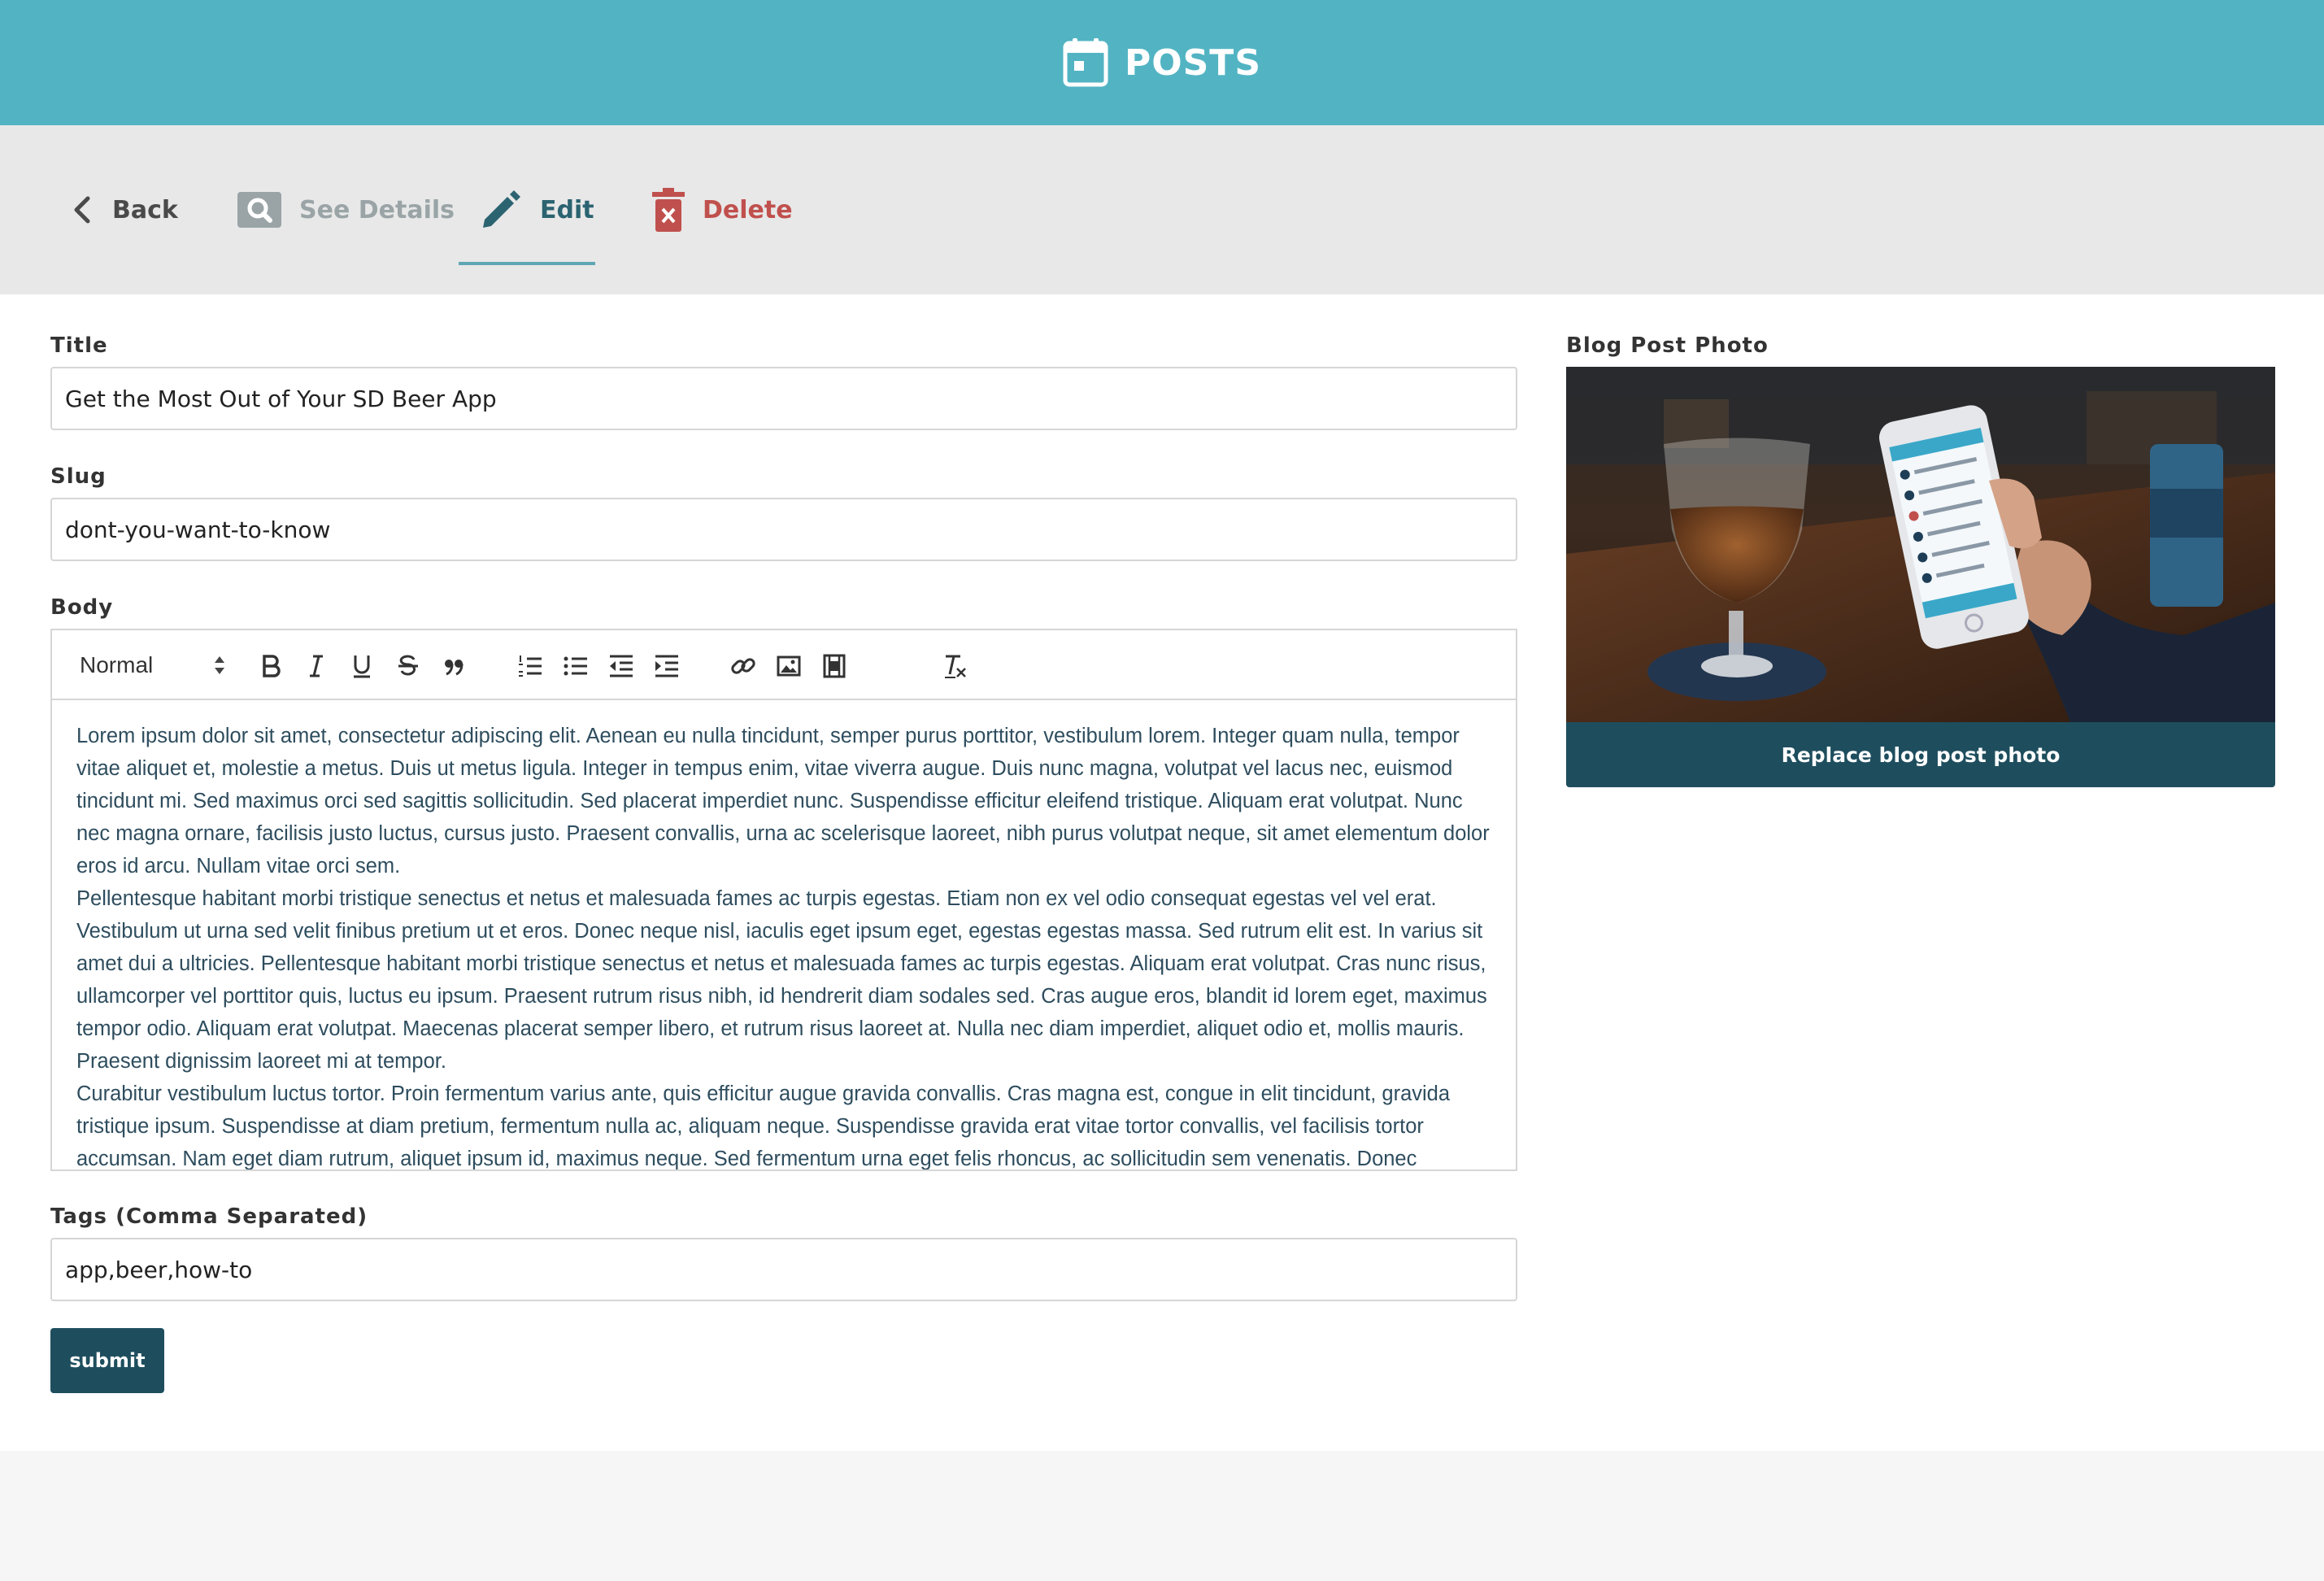 This screenshot has height=1581, width=2324. I want to click on tags-label: Tags (Comma Separated), so click(209, 1216).